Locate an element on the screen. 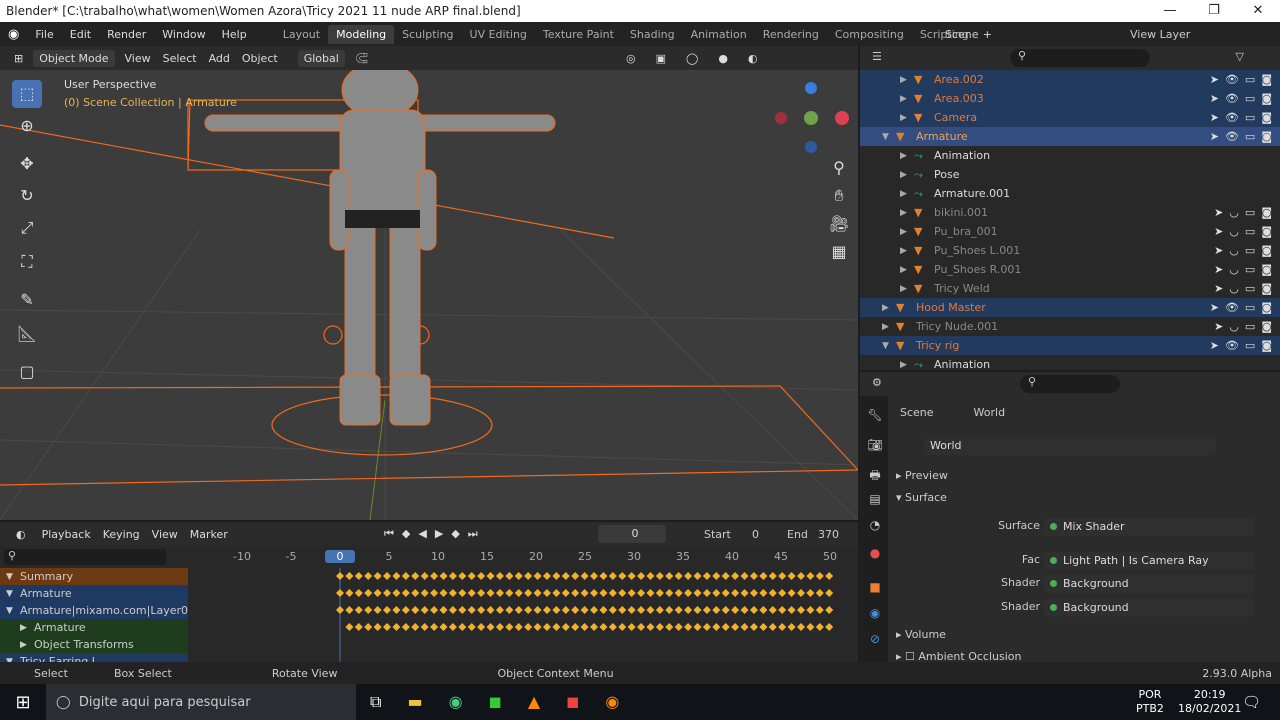 Image resolution: width=1280 pixels, height=720 pixels. tab-shading: Shading is located at coordinates (652, 34).